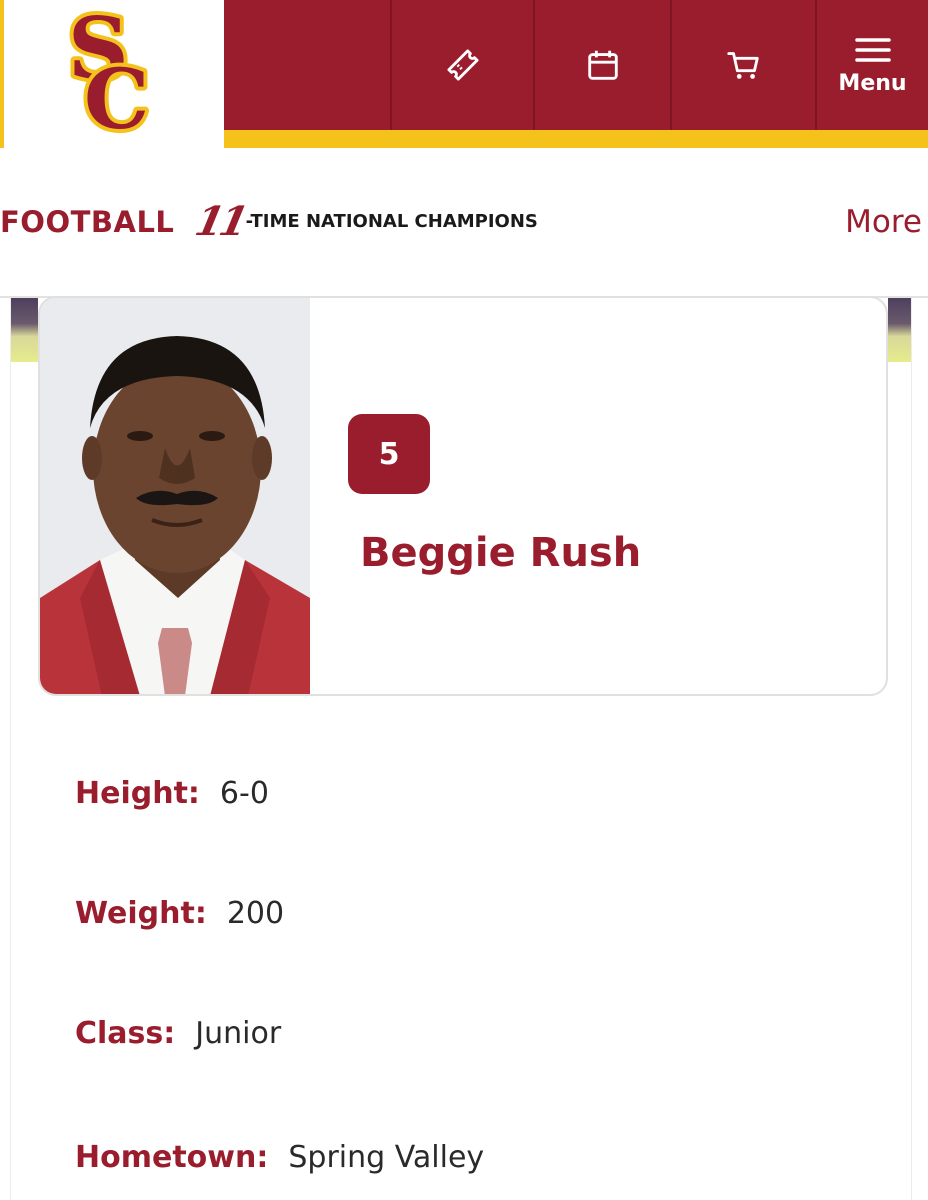 This screenshot has width=928, height=1200. What do you see at coordinates (116, 93) in the screenshot?
I see `svg-text: C` at bounding box center [116, 93].